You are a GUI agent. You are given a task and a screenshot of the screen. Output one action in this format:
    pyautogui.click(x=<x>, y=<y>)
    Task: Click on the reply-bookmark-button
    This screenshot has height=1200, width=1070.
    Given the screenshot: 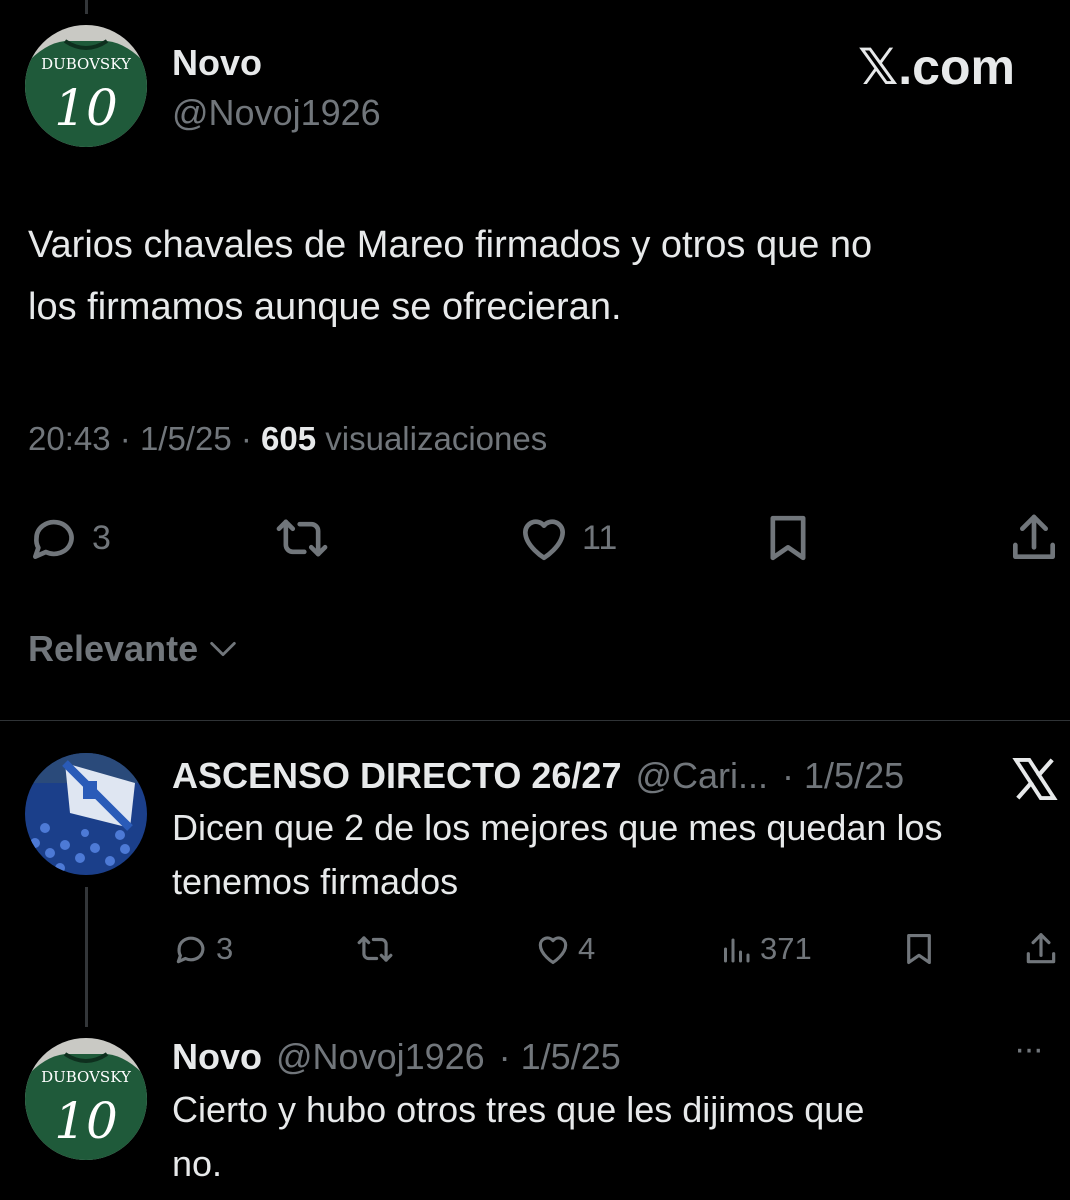 What is the action you would take?
    pyautogui.click(x=919, y=949)
    